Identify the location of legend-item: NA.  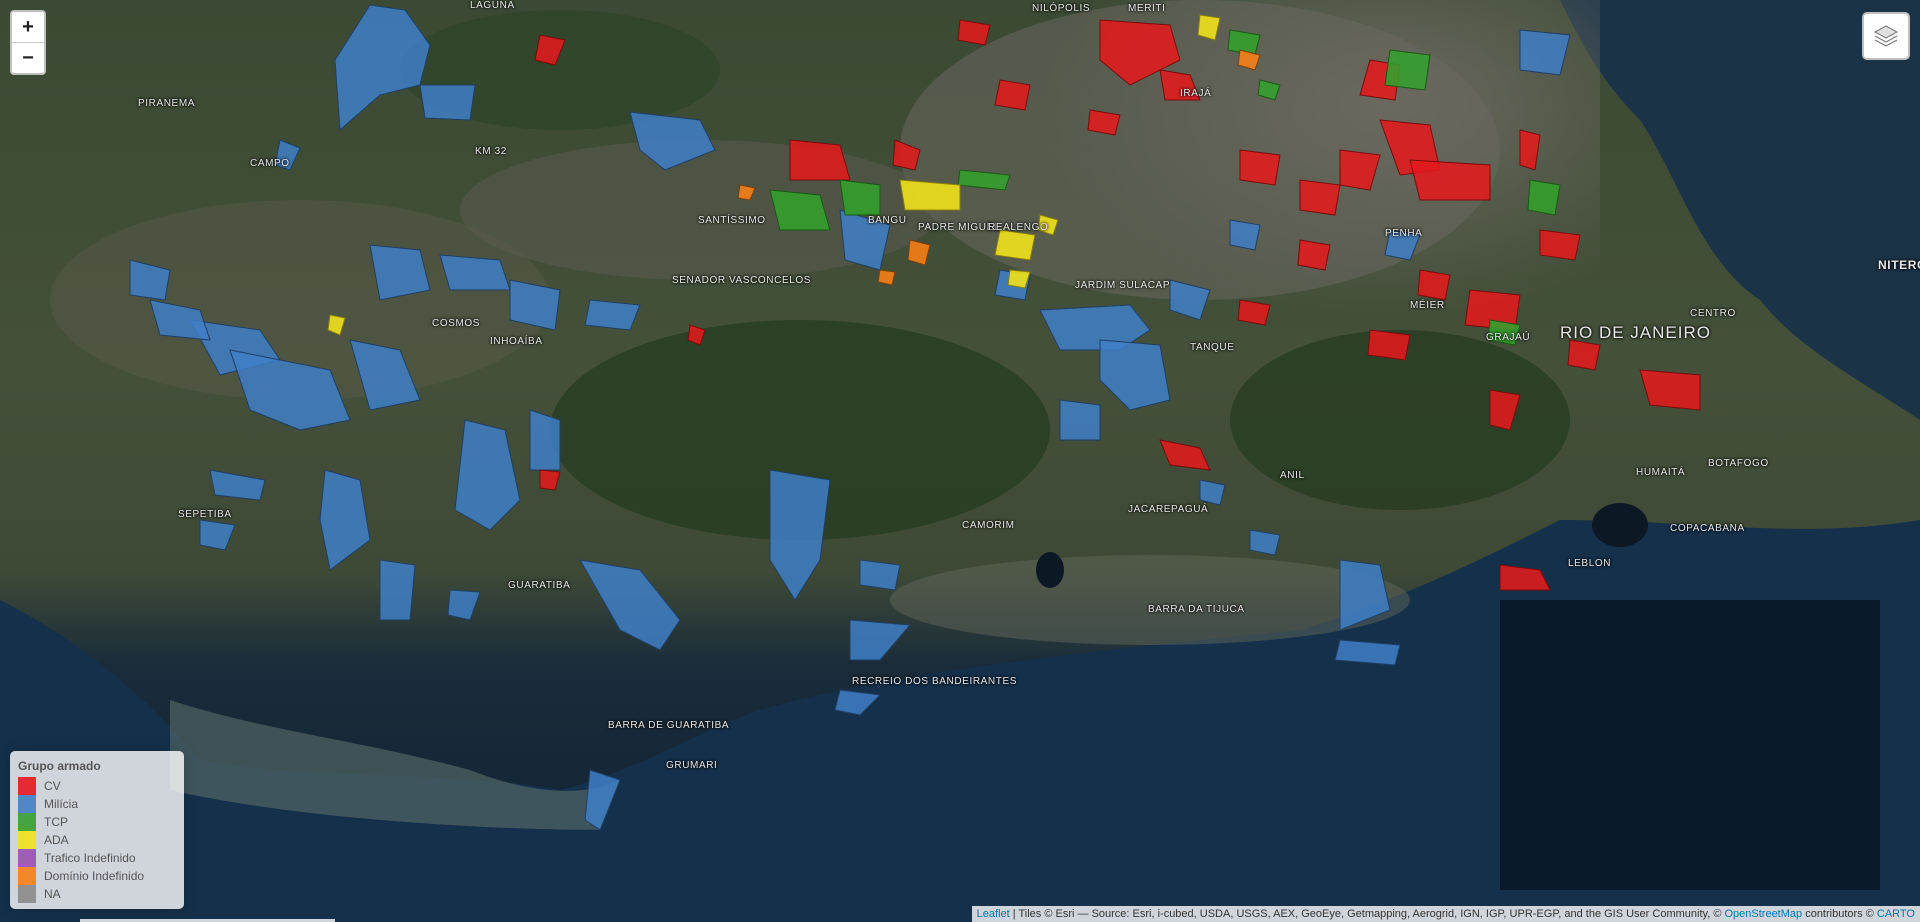
(96, 894).